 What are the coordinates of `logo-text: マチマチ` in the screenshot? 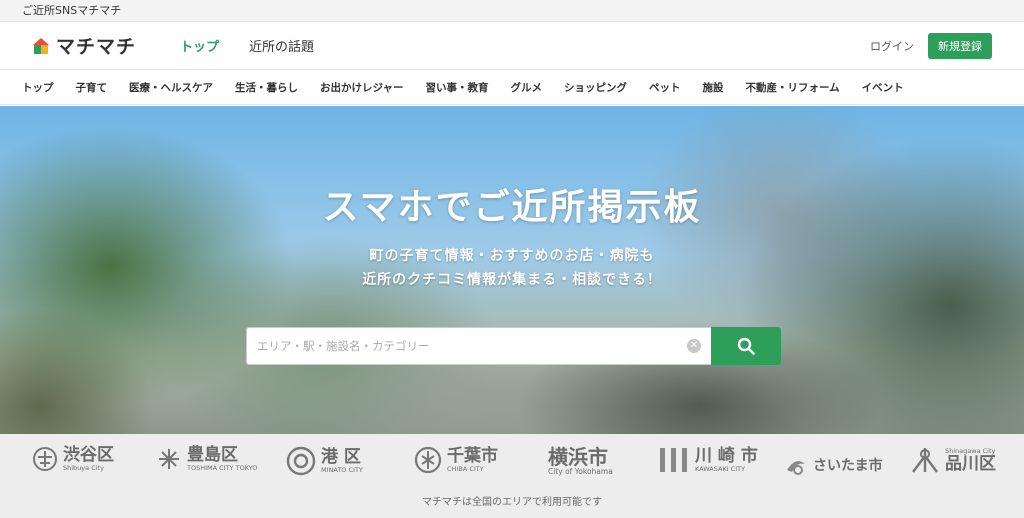 It's located at (96, 47).